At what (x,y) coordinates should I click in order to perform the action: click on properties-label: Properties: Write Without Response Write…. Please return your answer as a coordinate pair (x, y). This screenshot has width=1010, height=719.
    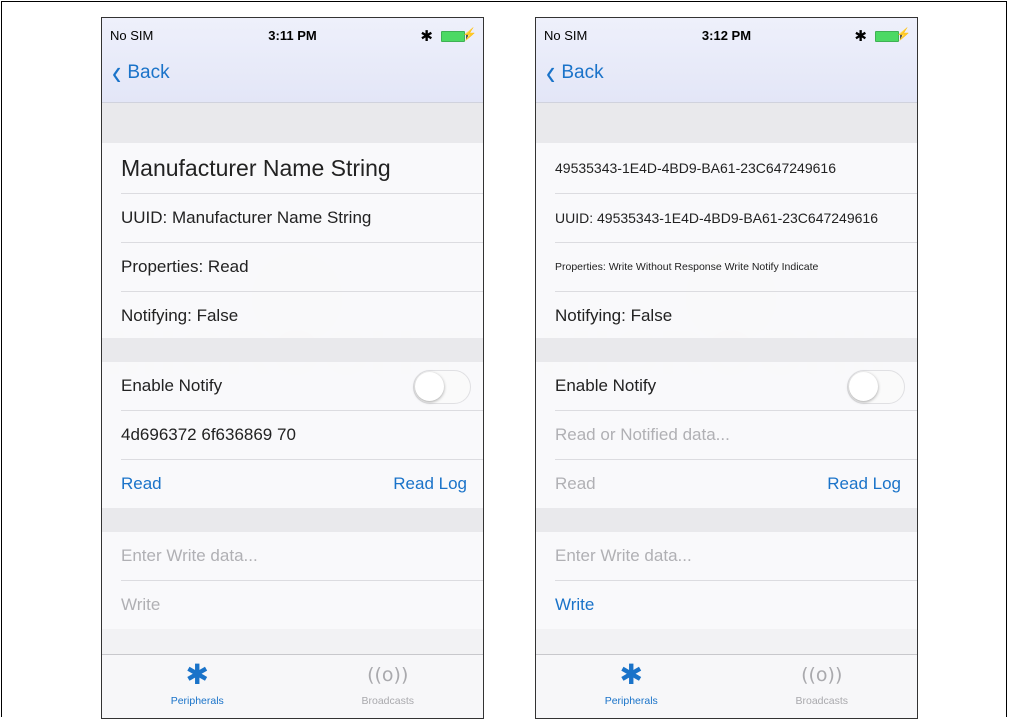
    Looking at the image, I should click on (736, 267).